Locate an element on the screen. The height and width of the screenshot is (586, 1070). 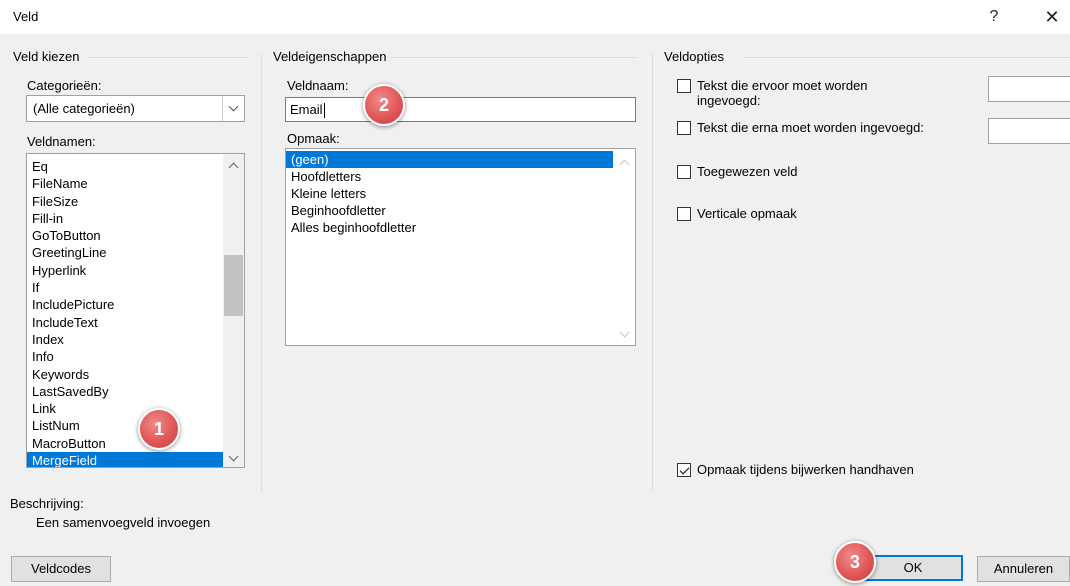
field-props-divider is located at coordinates (514, 57).